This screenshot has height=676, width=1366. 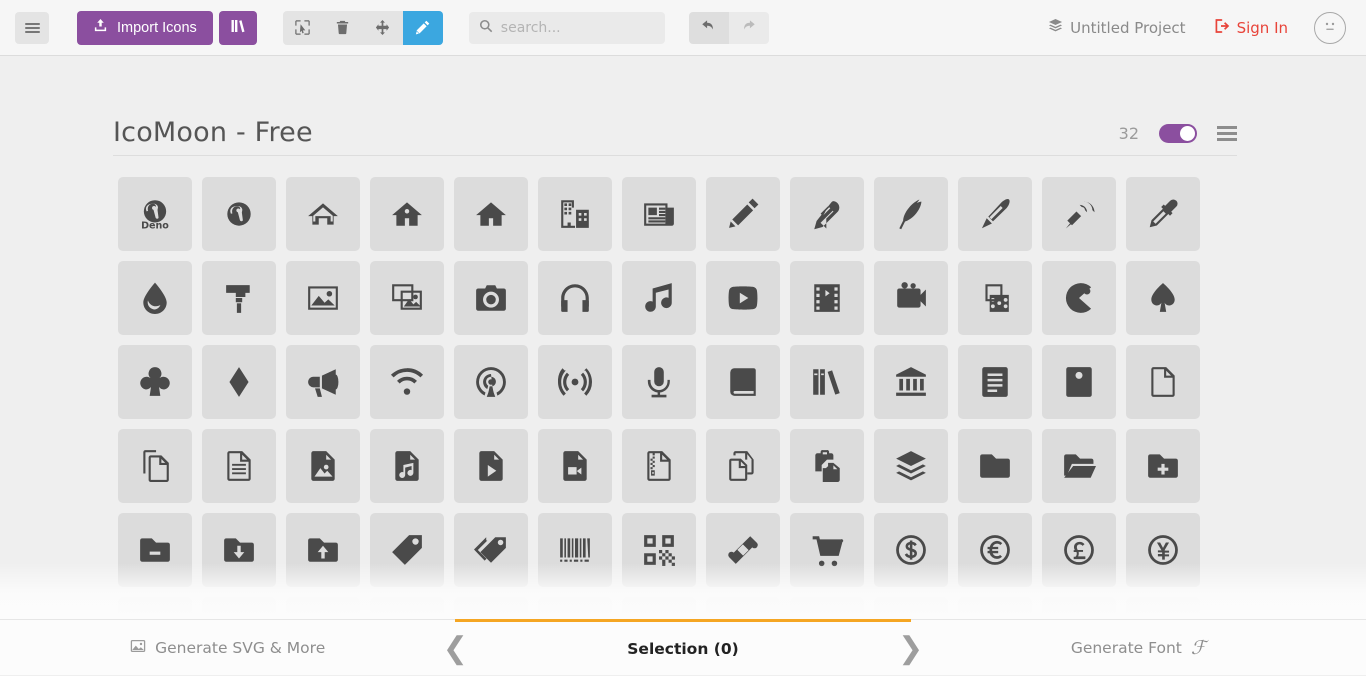 I want to click on project-button: Untitled Project, so click(x=1116, y=27).